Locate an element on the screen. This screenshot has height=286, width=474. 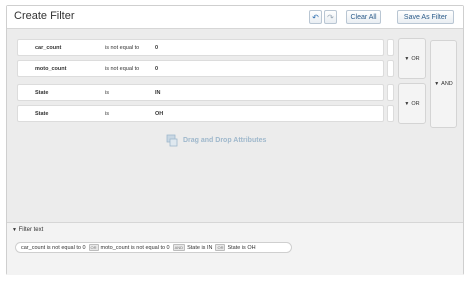
and-label: AND is located at coordinates (447, 84).